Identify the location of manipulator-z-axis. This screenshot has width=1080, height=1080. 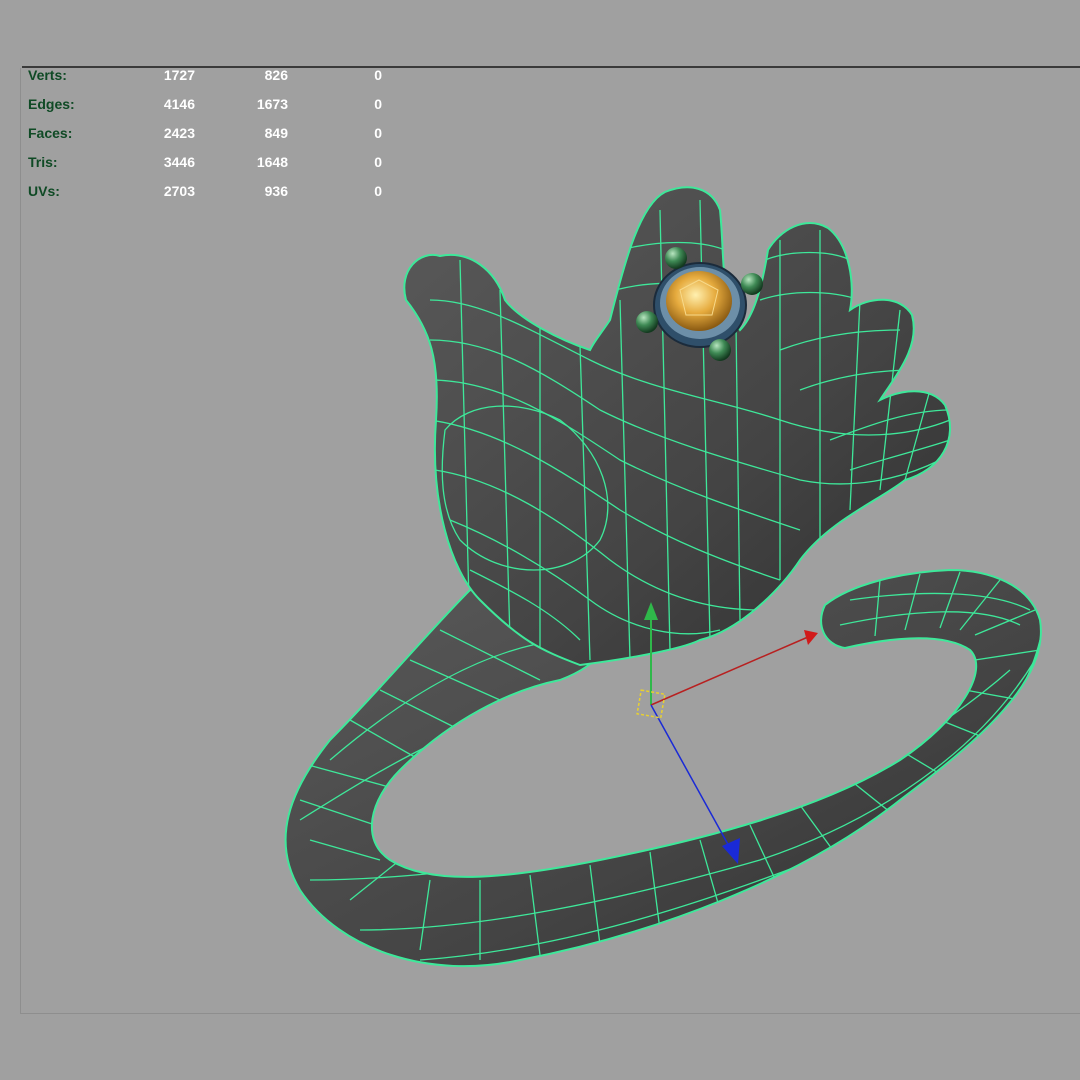
(690, 776).